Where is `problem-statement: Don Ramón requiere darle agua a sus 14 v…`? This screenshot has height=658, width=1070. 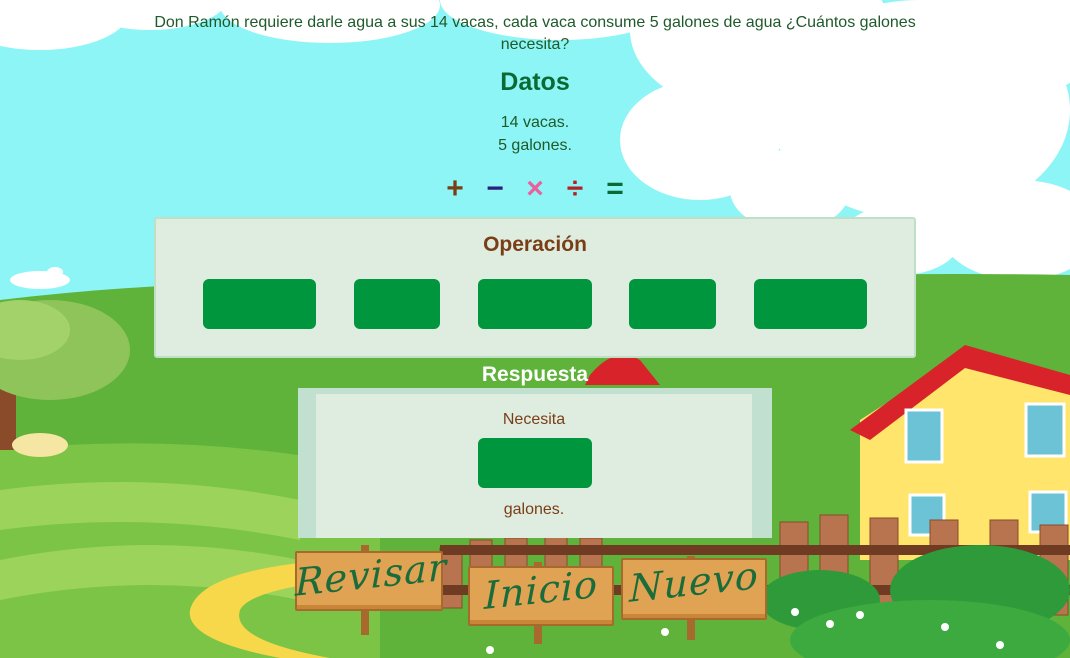
problem-statement: Don Ramón requiere darle agua a sus 14 v… is located at coordinates (535, 33).